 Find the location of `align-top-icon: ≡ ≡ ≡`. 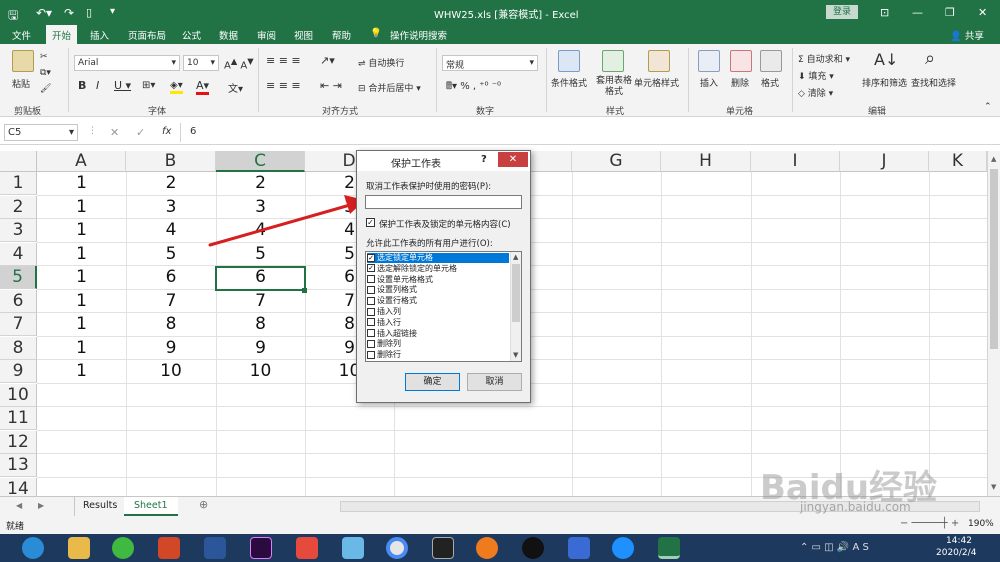

align-top-icon: ≡ ≡ ≡ is located at coordinates (283, 60).